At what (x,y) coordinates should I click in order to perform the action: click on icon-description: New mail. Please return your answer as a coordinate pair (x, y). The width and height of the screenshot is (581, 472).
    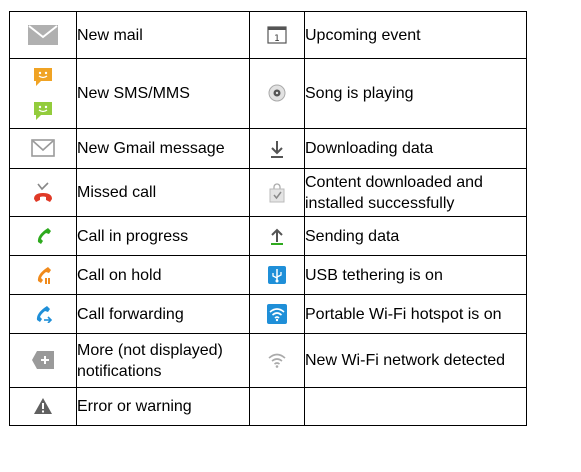
    Looking at the image, I should click on (163, 35).